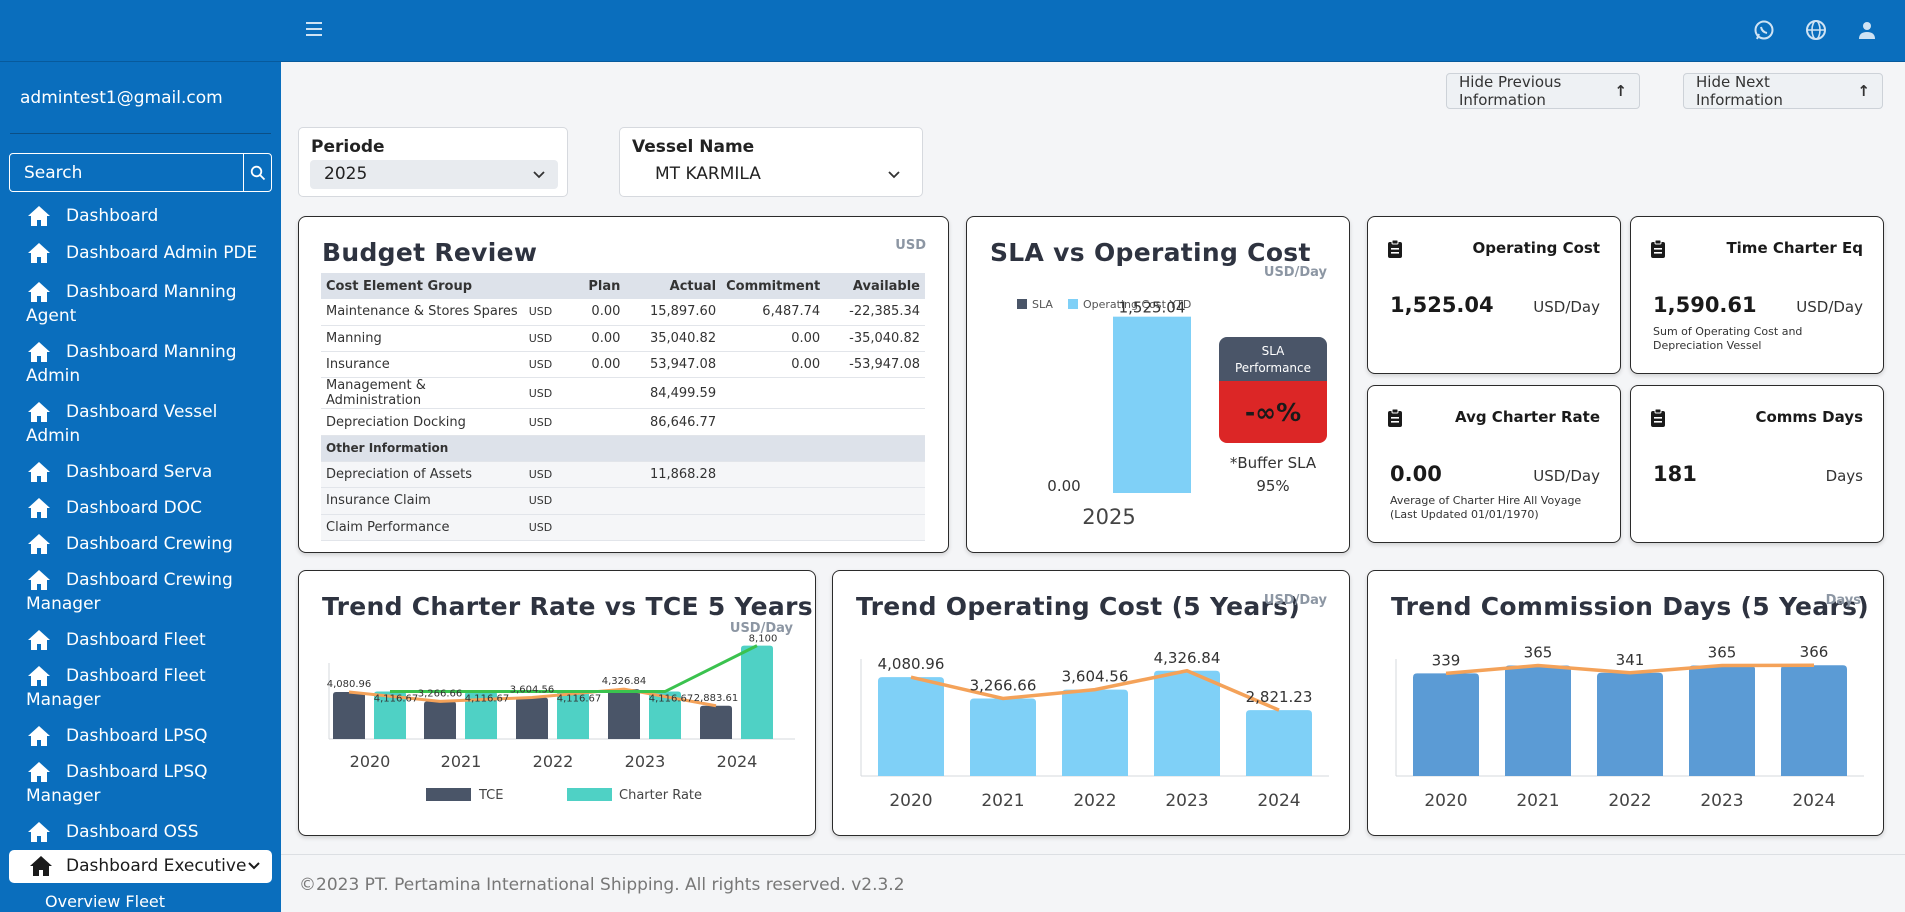 Image resolution: width=1905 pixels, height=912 pixels. What do you see at coordinates (693, 147) in the screenshot?
I see `vessel-label: Vessel Name` at bounding box center [693, 147].